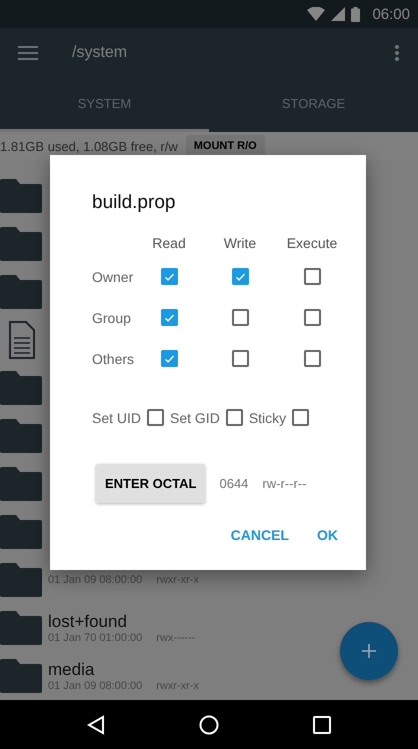 Image resolution: width=418 pixels, height=749 pixels. What do you see at coordinates (322, 725) in the screenshot?
I see `recents-icon` at bounding box center [322, 725].